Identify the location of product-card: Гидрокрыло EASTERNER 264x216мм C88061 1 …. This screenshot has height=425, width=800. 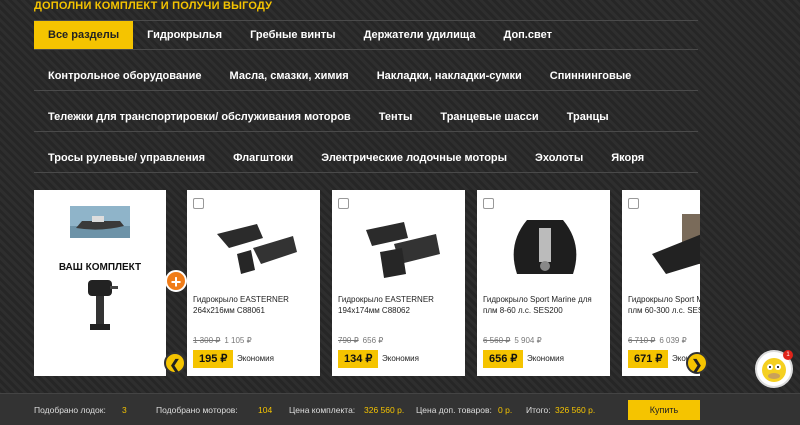
(253, 283).